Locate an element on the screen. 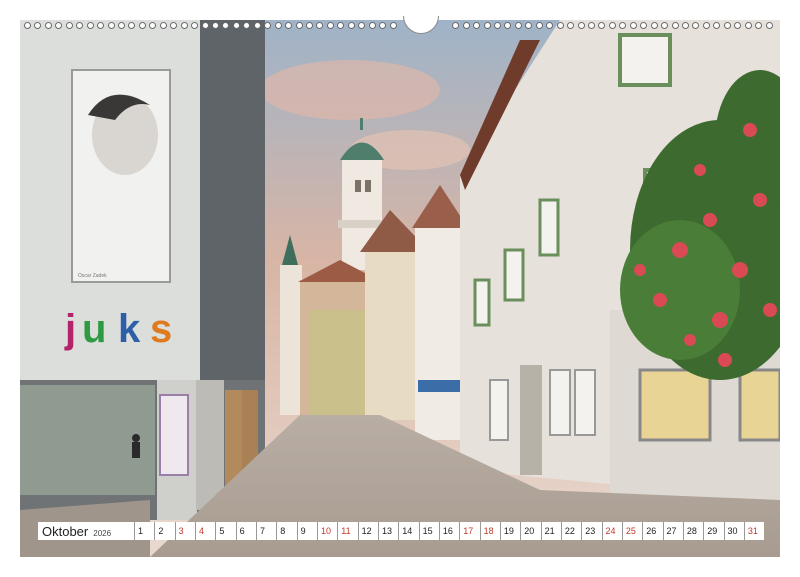 The width and height of the screenshot is (800, 577). day-cell: 25 is located at coordinates (631, 531).